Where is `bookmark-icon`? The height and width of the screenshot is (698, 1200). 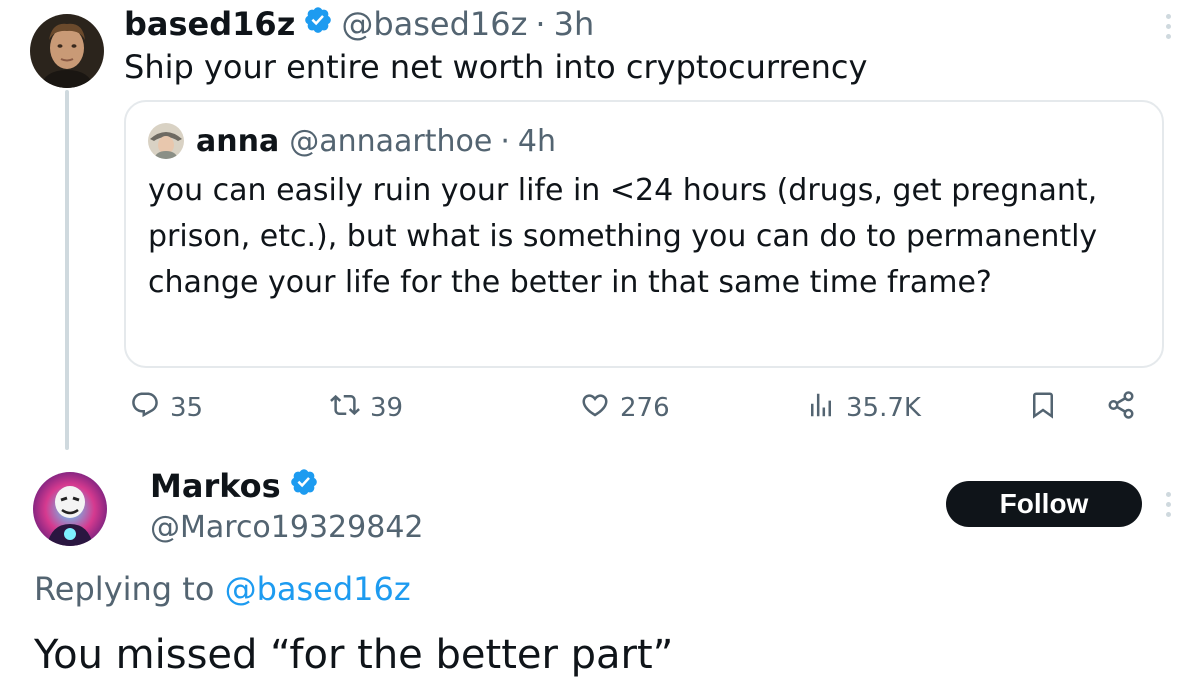 bookmark-icon is located at coordinates (1043, 408).